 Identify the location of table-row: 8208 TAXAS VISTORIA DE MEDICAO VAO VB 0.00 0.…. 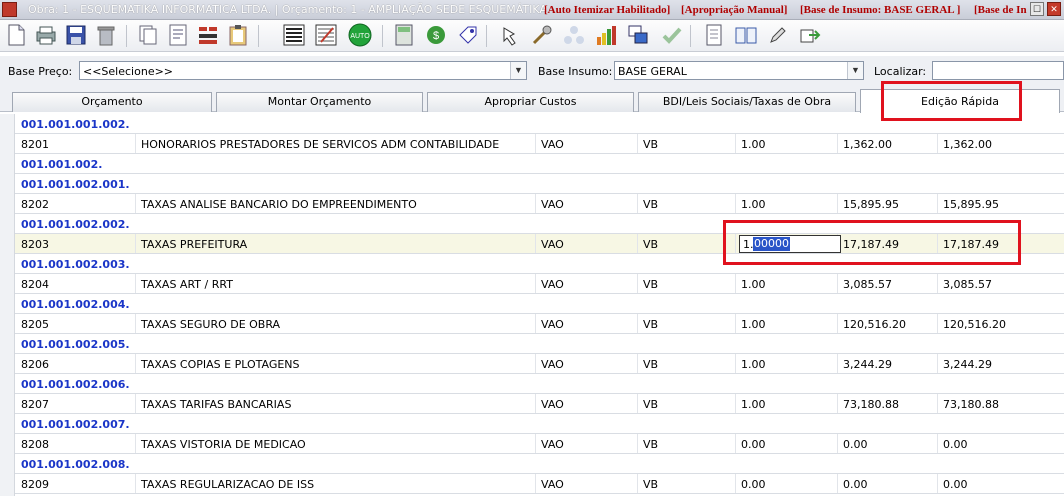
(539, 444).